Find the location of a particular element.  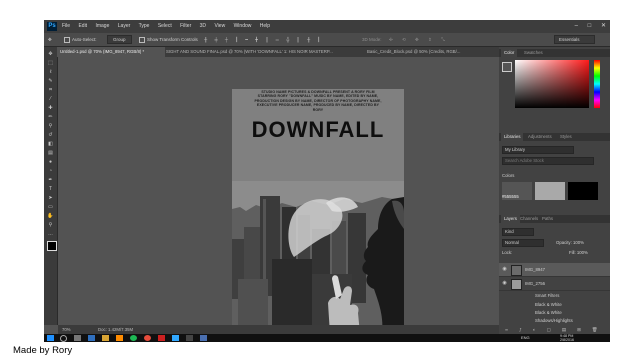

hand-tool-icon: ✋ is located at coordinates (50, 216).